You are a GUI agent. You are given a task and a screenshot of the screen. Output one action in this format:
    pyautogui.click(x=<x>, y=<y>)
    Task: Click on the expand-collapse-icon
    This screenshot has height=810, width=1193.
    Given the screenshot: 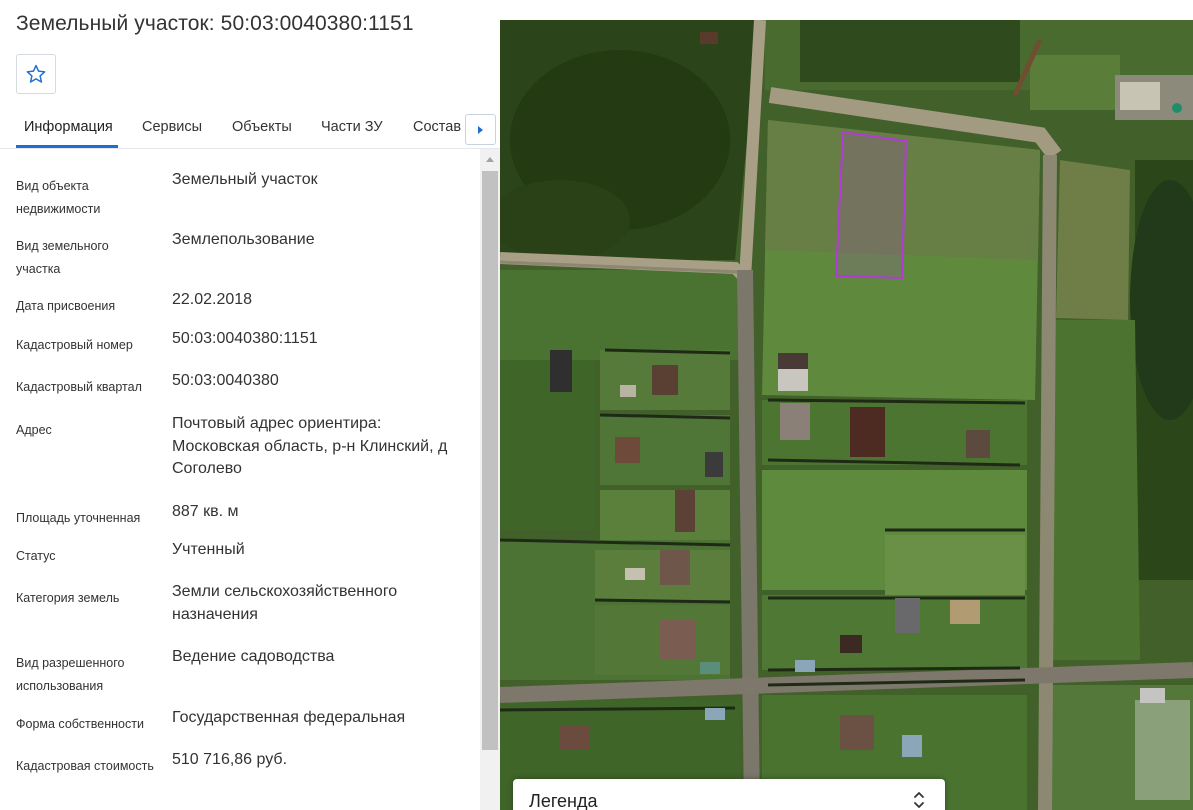 What is the action you would take?
    pyautogui.click(x=919, y=800)
    